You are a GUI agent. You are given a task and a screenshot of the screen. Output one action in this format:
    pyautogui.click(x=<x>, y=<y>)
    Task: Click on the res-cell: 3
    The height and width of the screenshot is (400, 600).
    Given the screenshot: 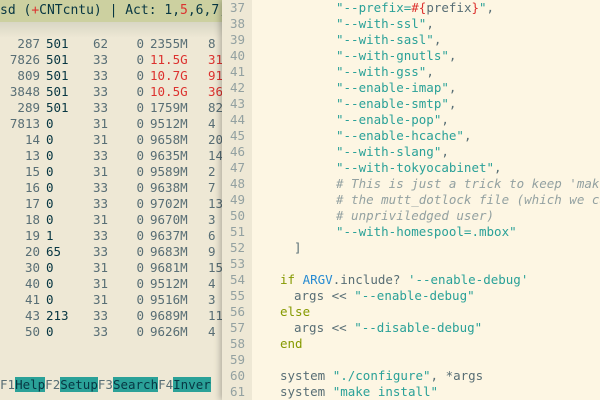 What is the action you would take?
    pyautogui.click(x=212, y=219)
    